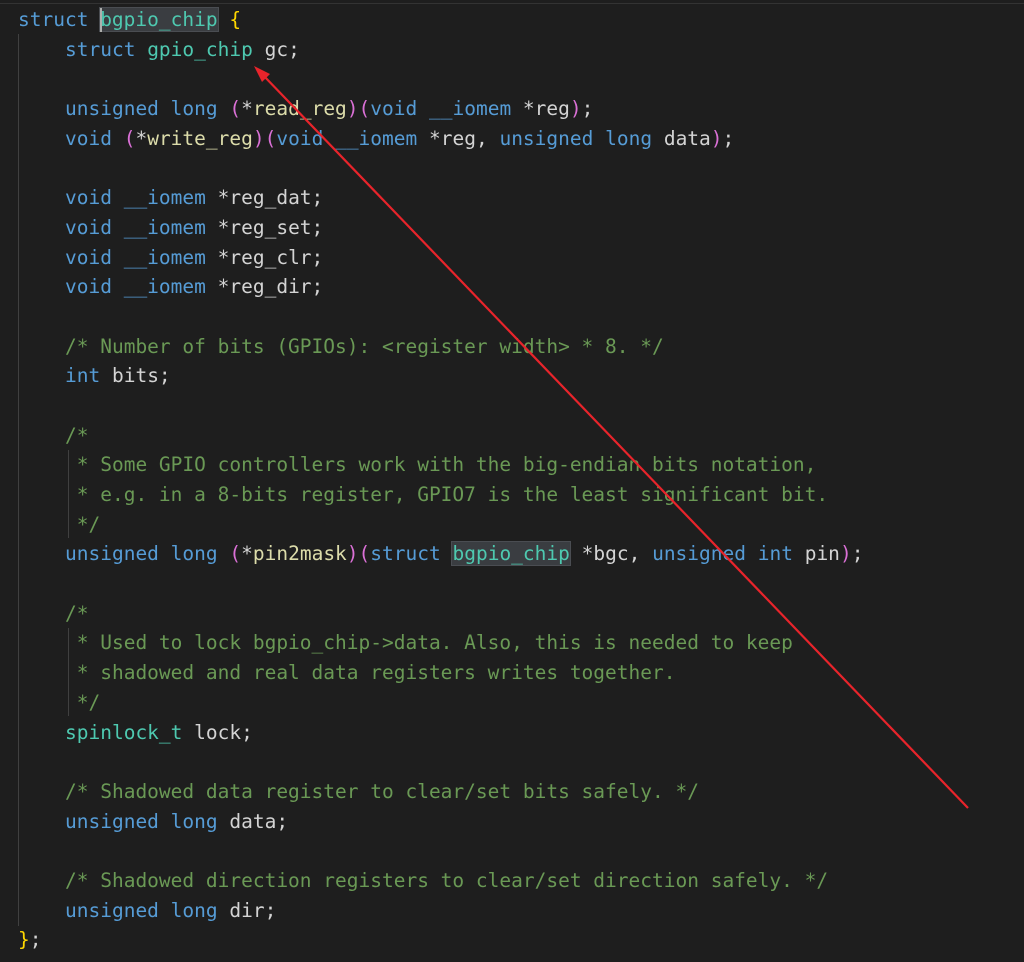  What do you see at coordinates (518, 50) in the screenshot?
I see `code-line: struct gpio_chip gc;` at bounding box center [518, 50].